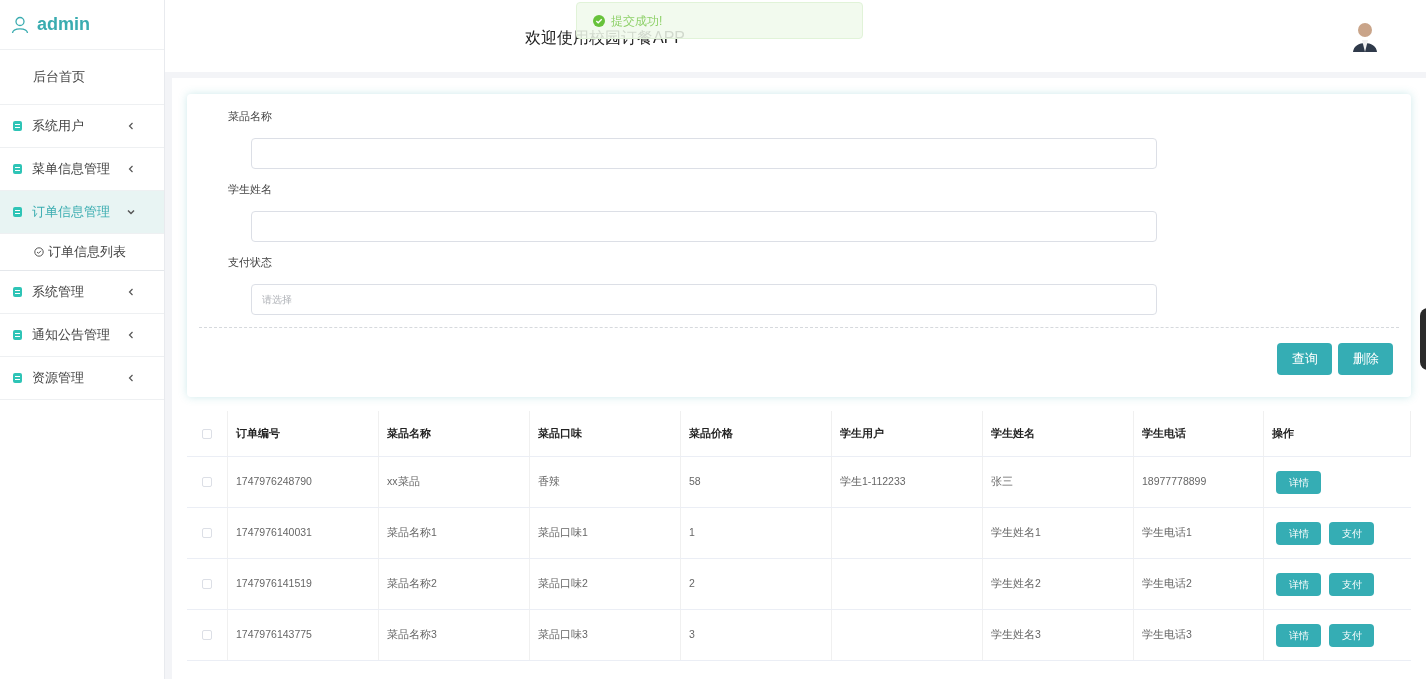 The image size is (1426, 679). I want to click on table-cell: 菜品口味1, so click(563, 533).